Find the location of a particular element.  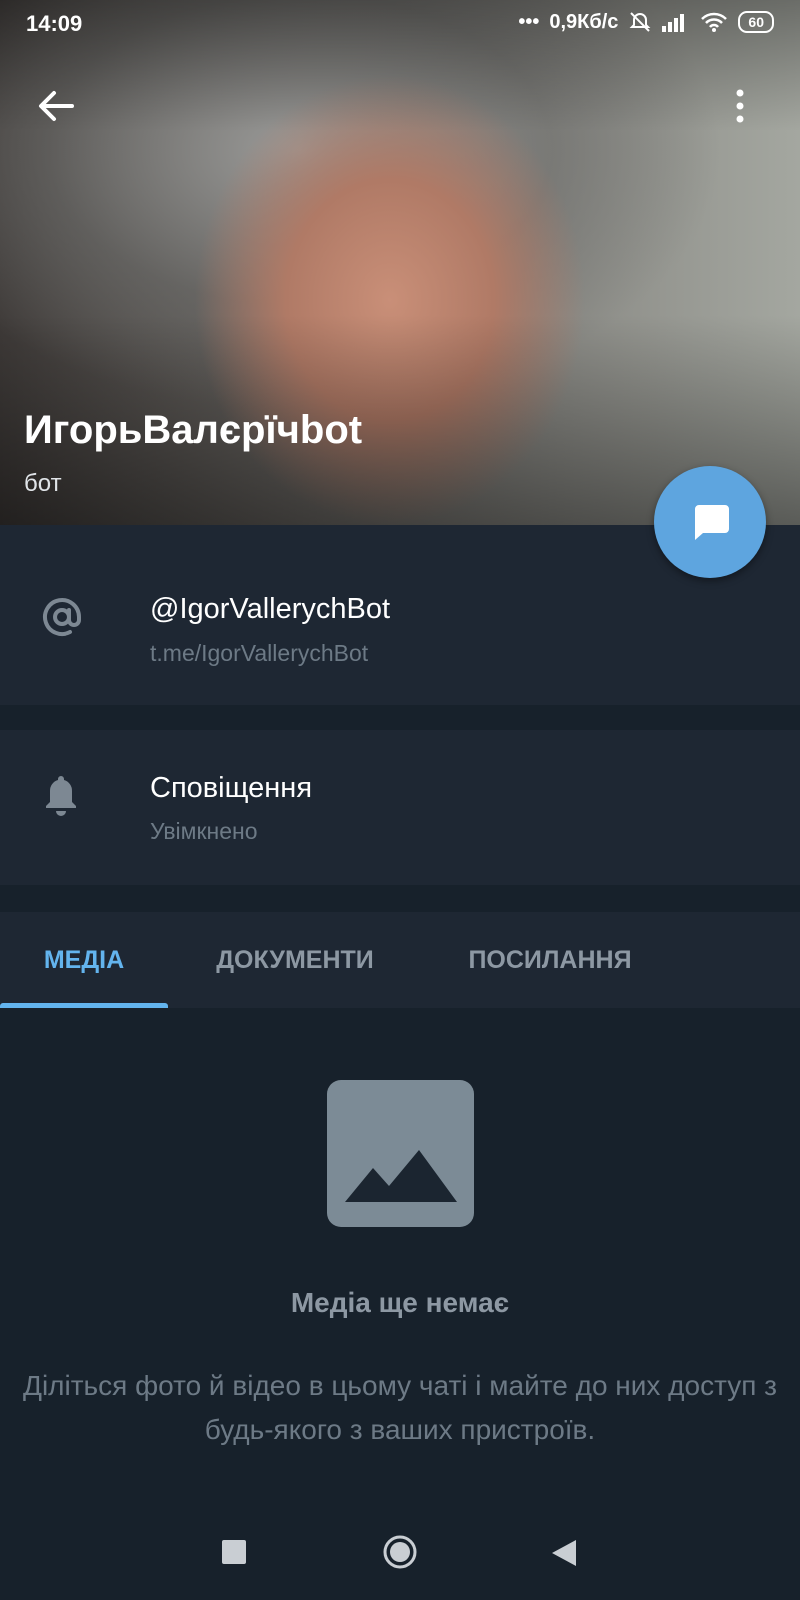

active-tab-indicator is located at coordinates (84, 1005).